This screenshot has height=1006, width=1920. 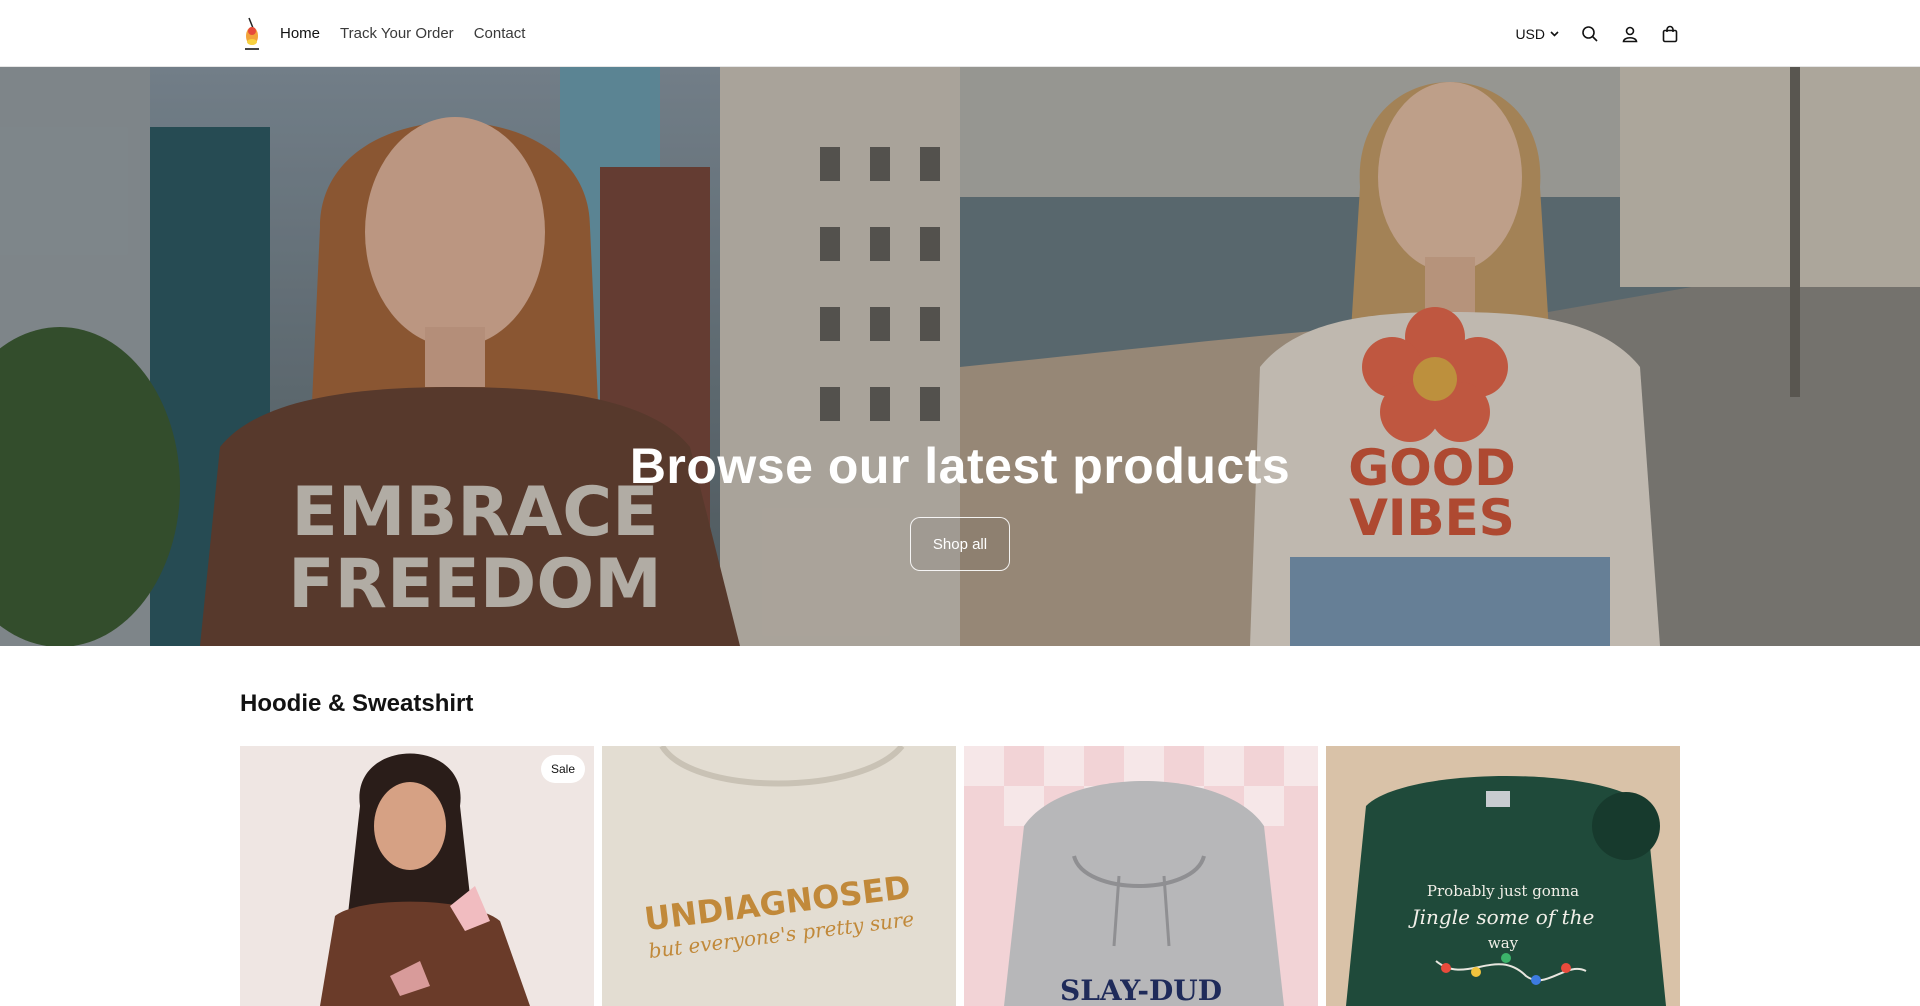 I want to click on hero-title: Browse our latest products, so click(x=960, y=466).